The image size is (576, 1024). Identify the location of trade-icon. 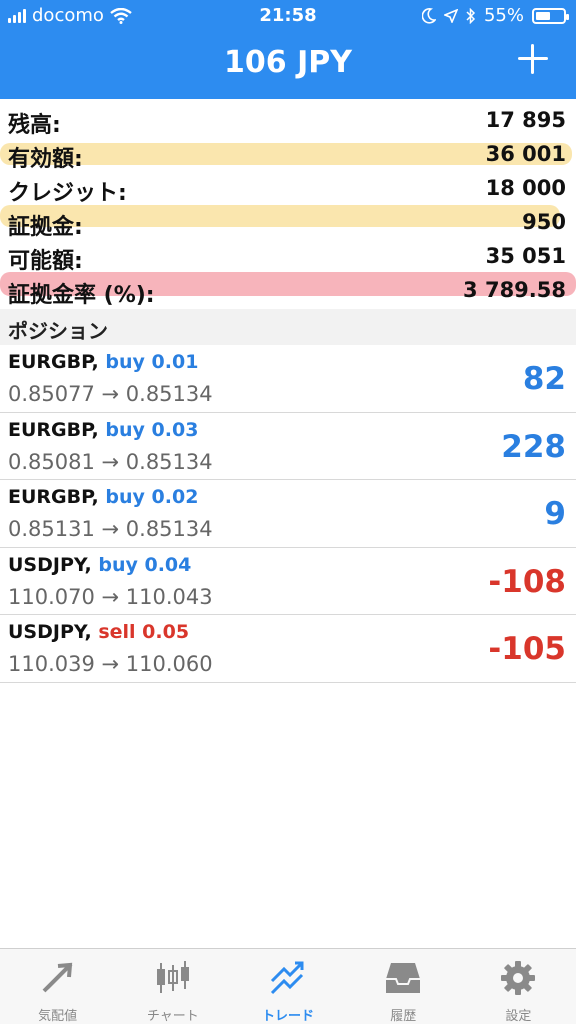
(287, 978).